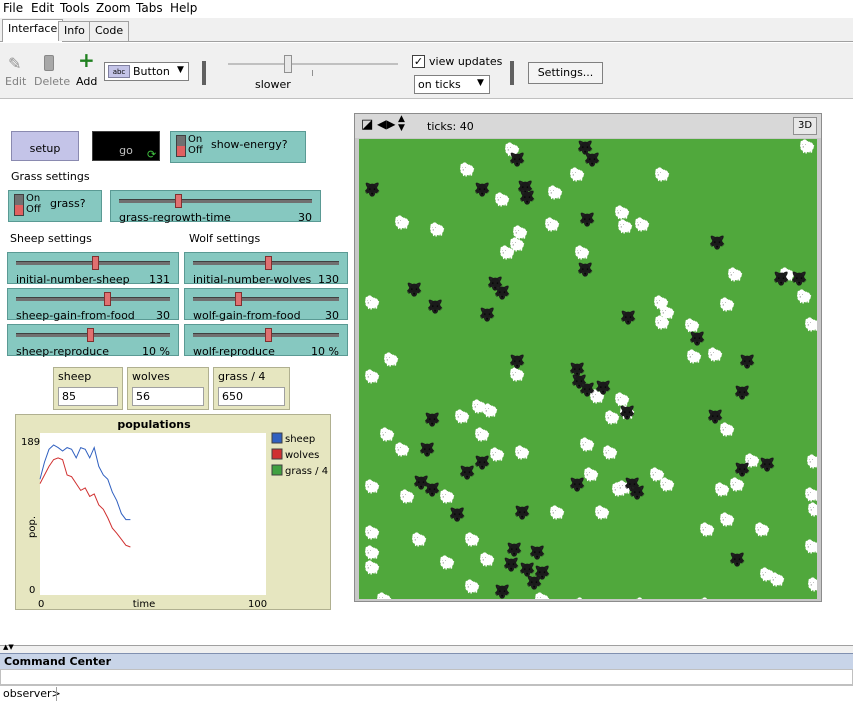 This screenshot has height=702, width=853. What do you see at coordinates (8, 647) in the screenshot?
I see `collapse-arrows-icon: ▲▼` at bounding box center [8, 647].